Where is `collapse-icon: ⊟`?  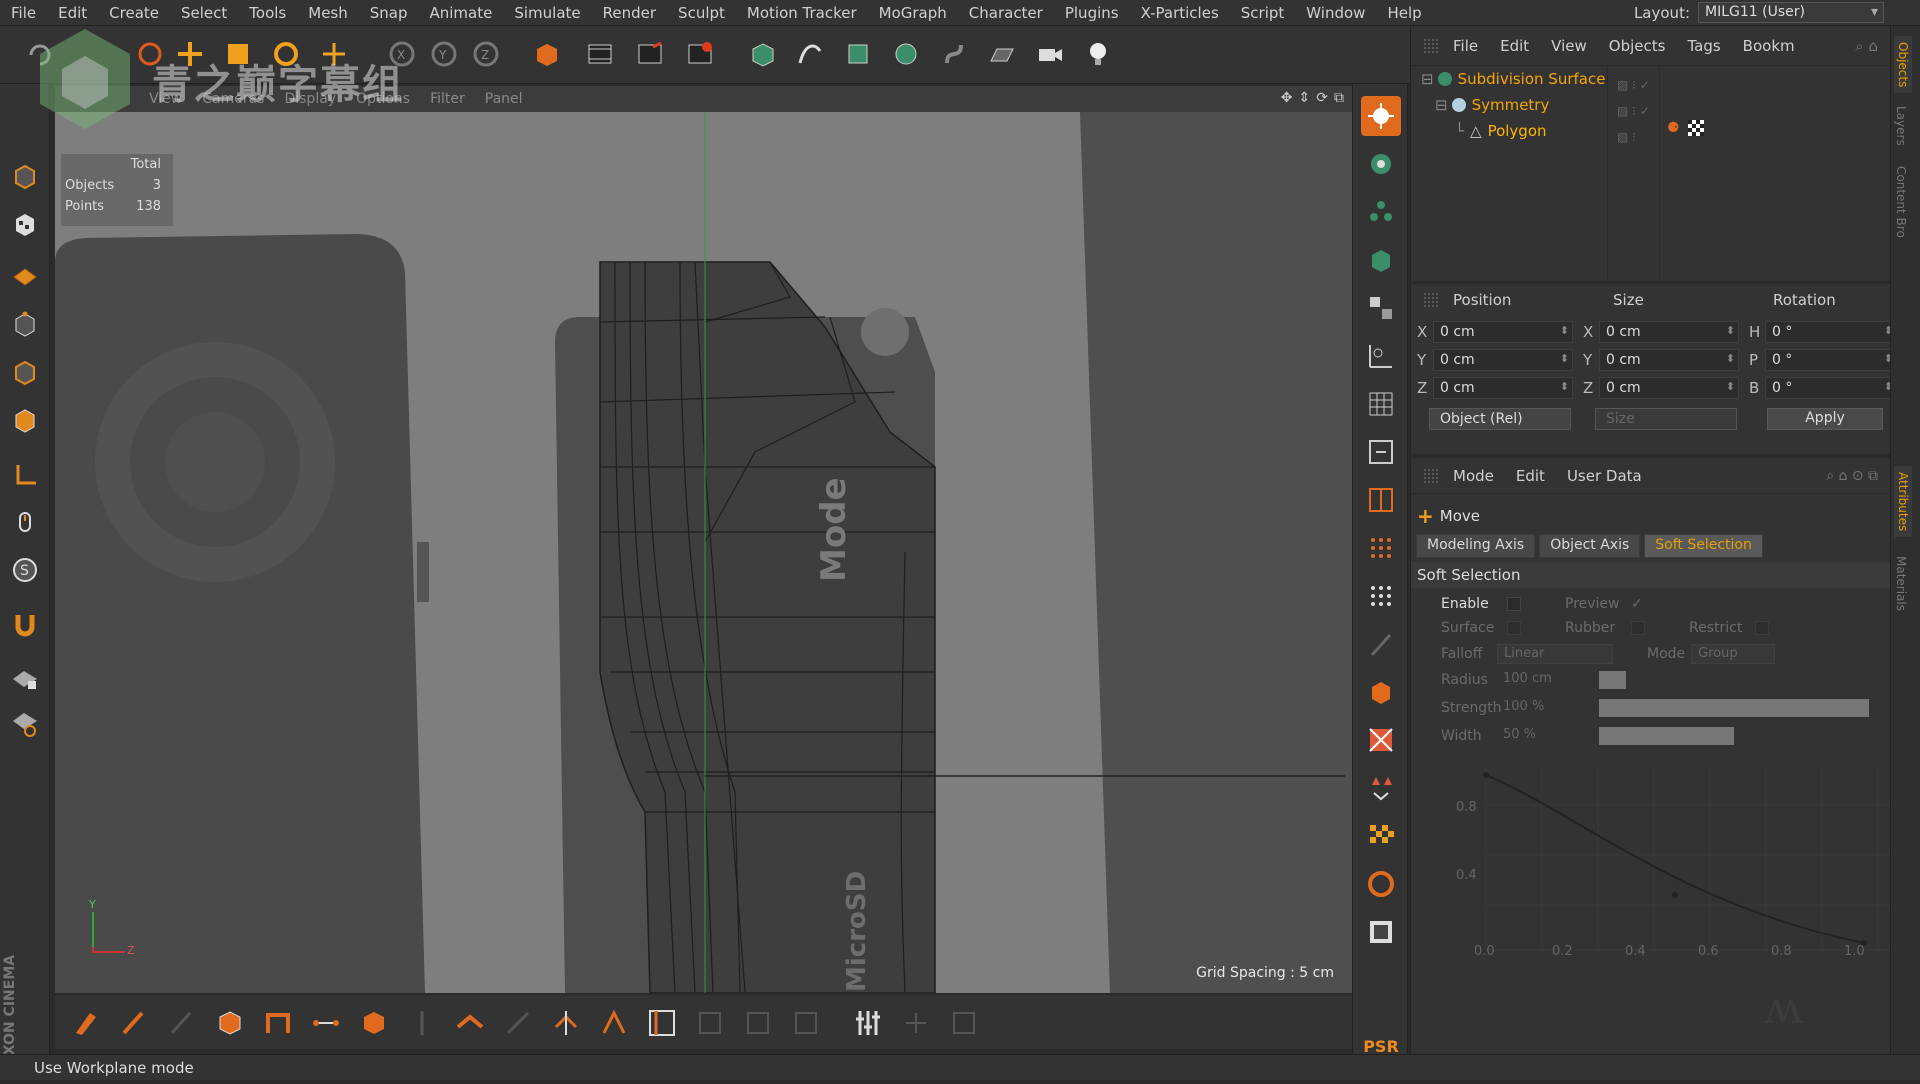
collapse-icon: ⊟ is located at coordinates (1441, 105).